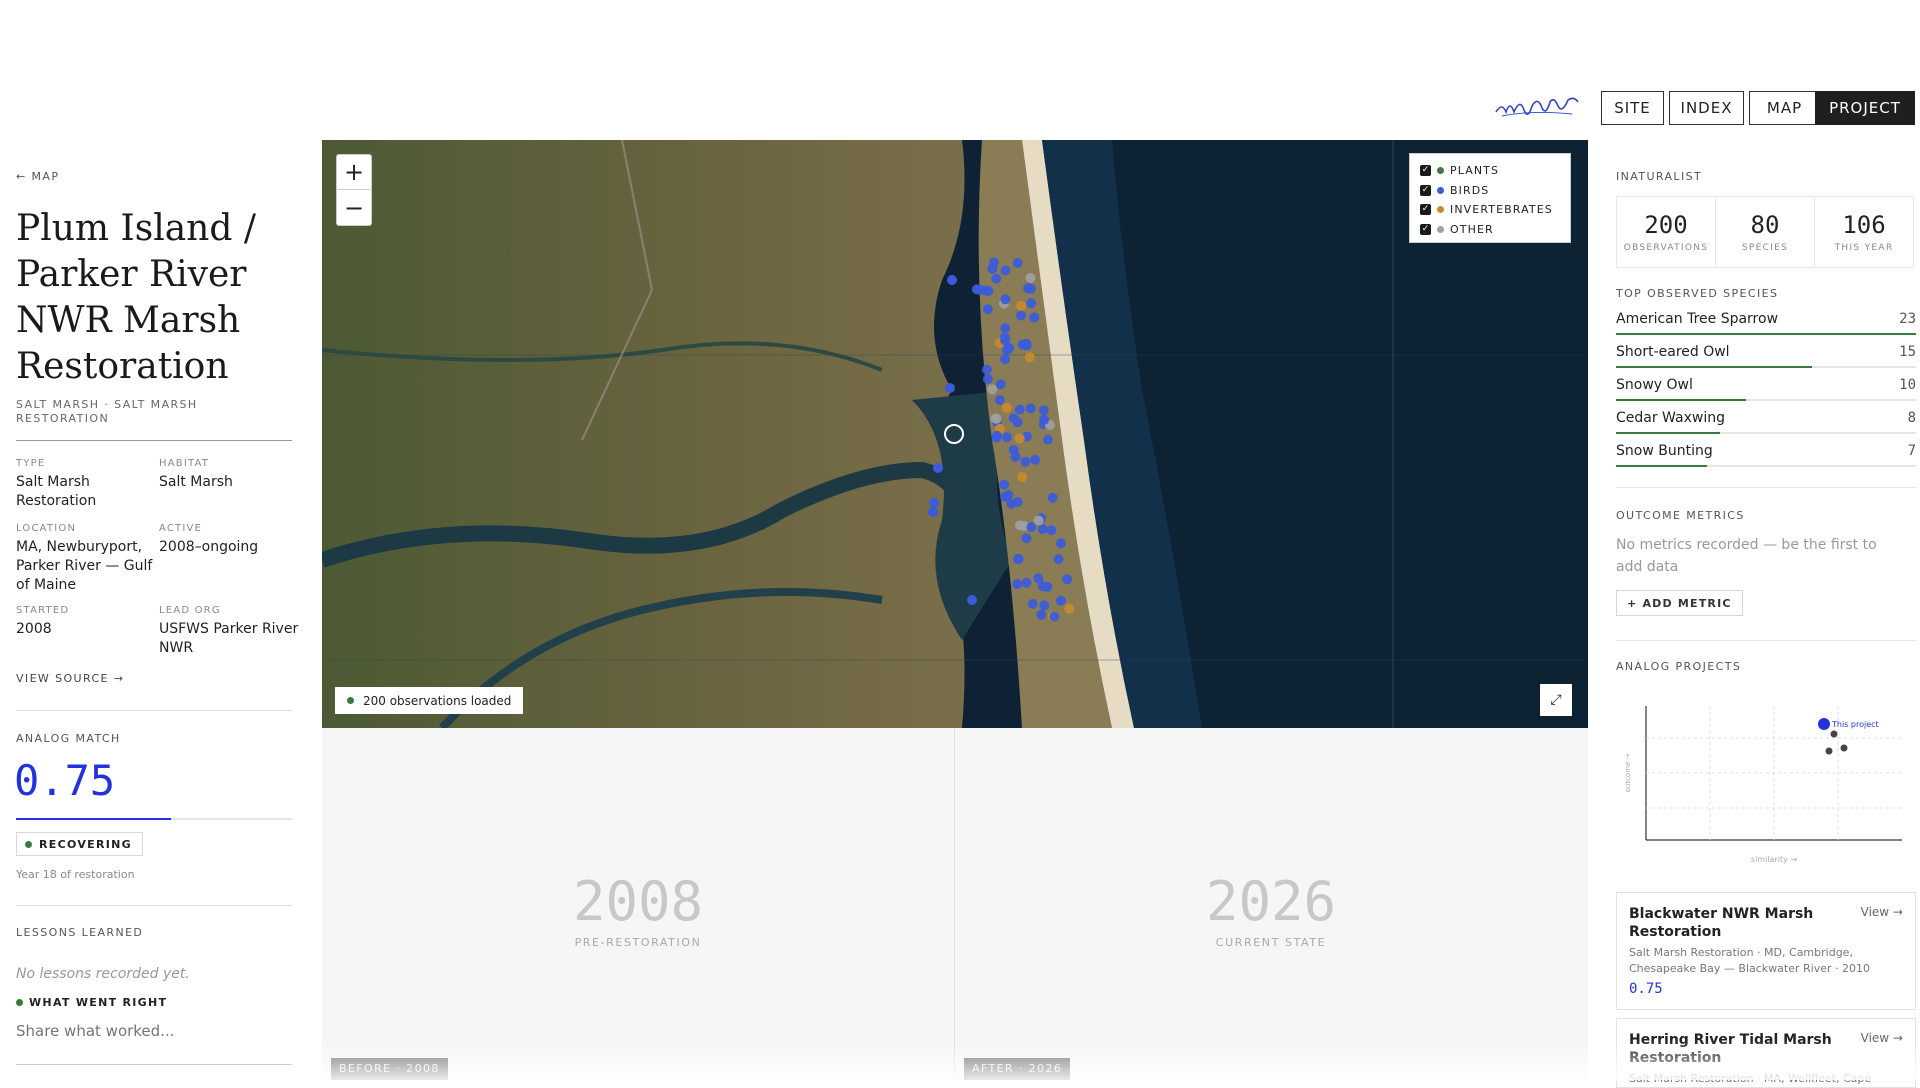 Image resolution: width=1920 pixels, height=1088 pixels. What do you see at coordinates (154, 1031) in the screenshot?
I see `share-what-worked-input` at bounding box center [154, 1031].